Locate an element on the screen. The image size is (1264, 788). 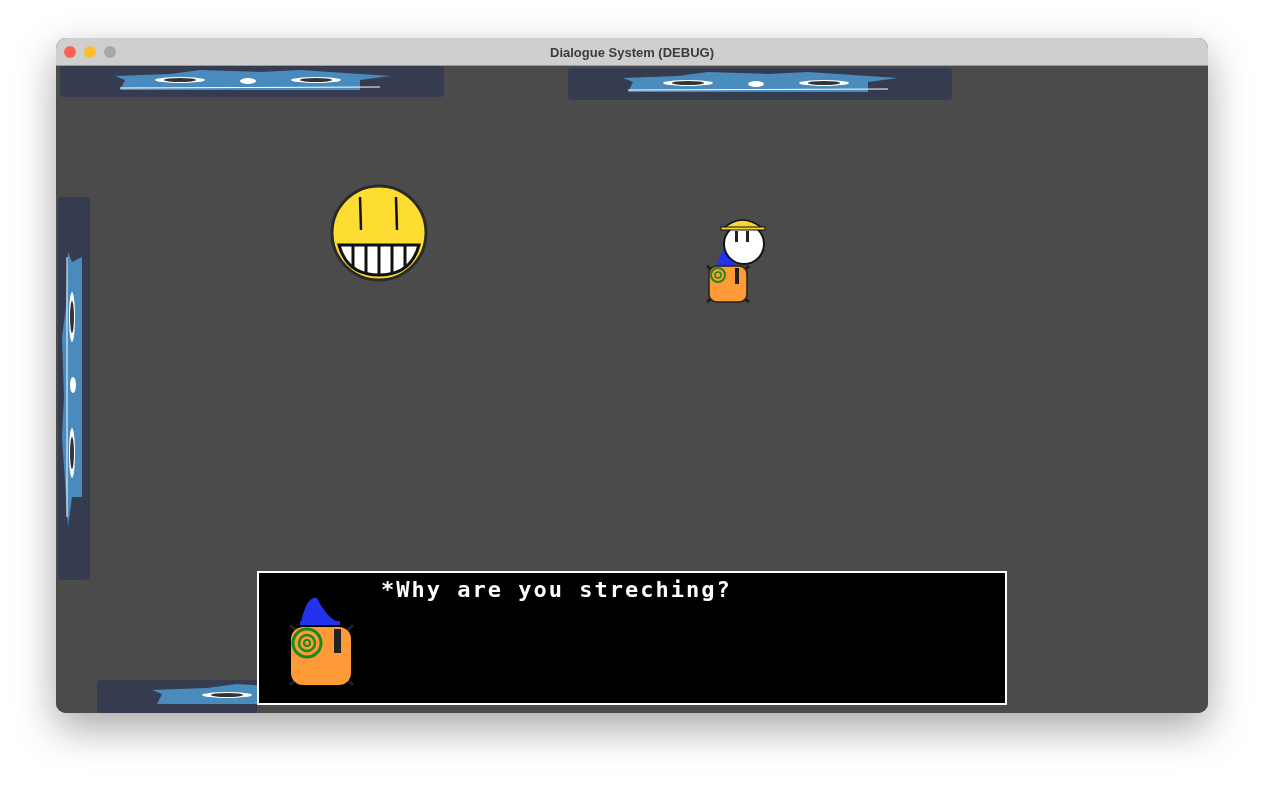
dialogue-text: *Why are you streching? is located at coordinates (556, 590).